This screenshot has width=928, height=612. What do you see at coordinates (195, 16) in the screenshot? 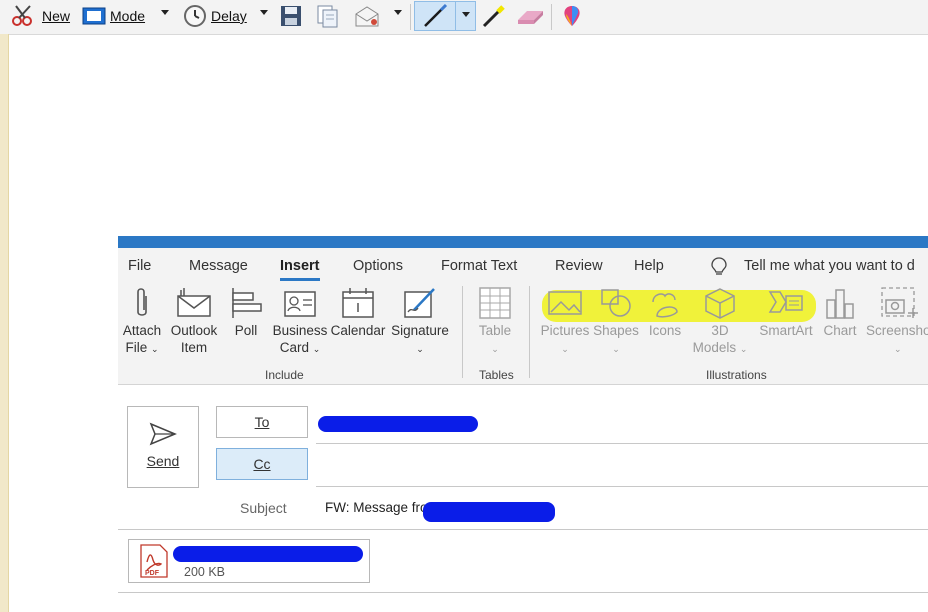
I see `clock-icon` at bounding box center [195, 16].